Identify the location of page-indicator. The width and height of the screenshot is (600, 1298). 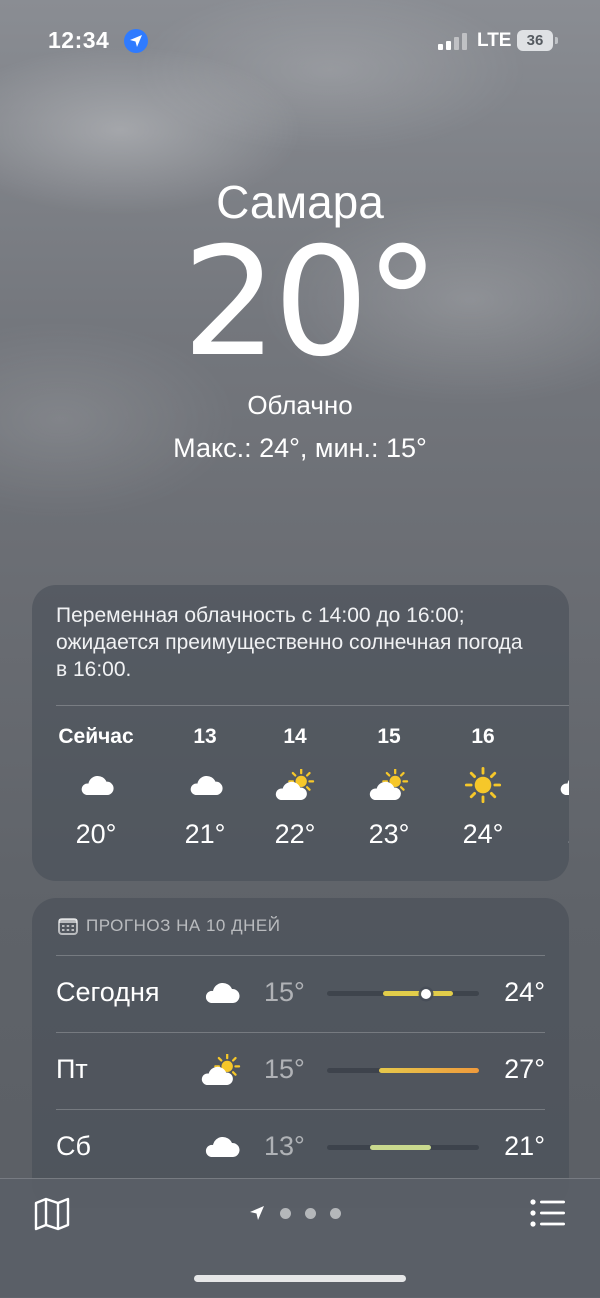
(294, 1213).